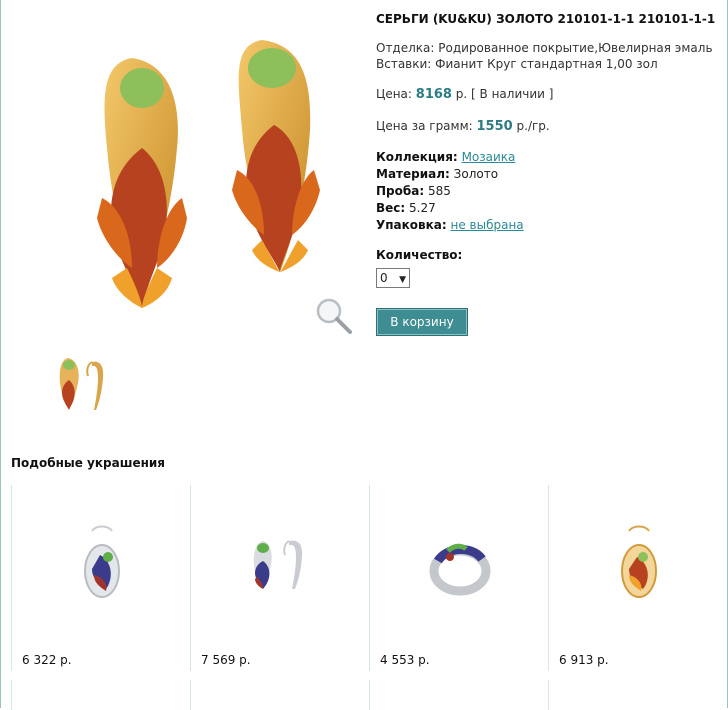 The image size is (728, 710). I want to click on price-row: Цена: 8168 р. [ В наличии ], so click(548, 94).